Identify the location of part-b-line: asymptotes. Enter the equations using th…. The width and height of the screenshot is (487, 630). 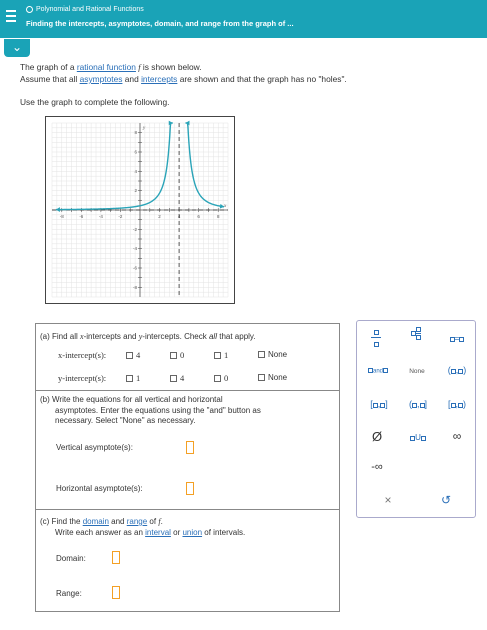
(158, 410).